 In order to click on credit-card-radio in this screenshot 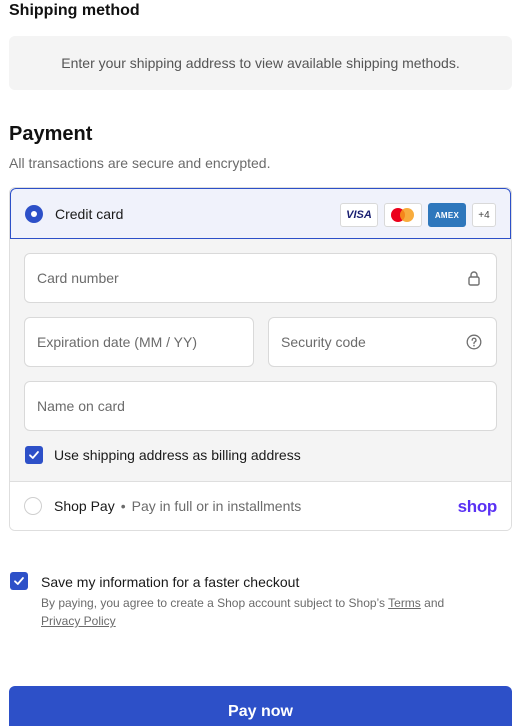, I will do `click(34, 213)`.